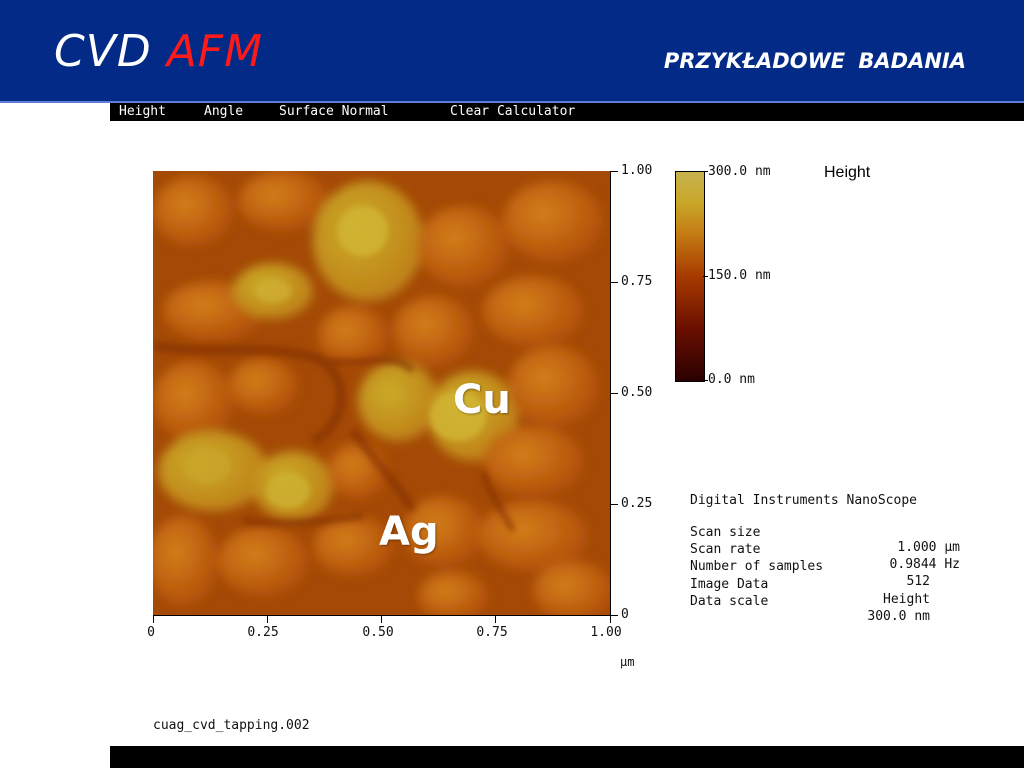  I want to click on colorbar-label-min: 0.0 nm, so click(731, 379).